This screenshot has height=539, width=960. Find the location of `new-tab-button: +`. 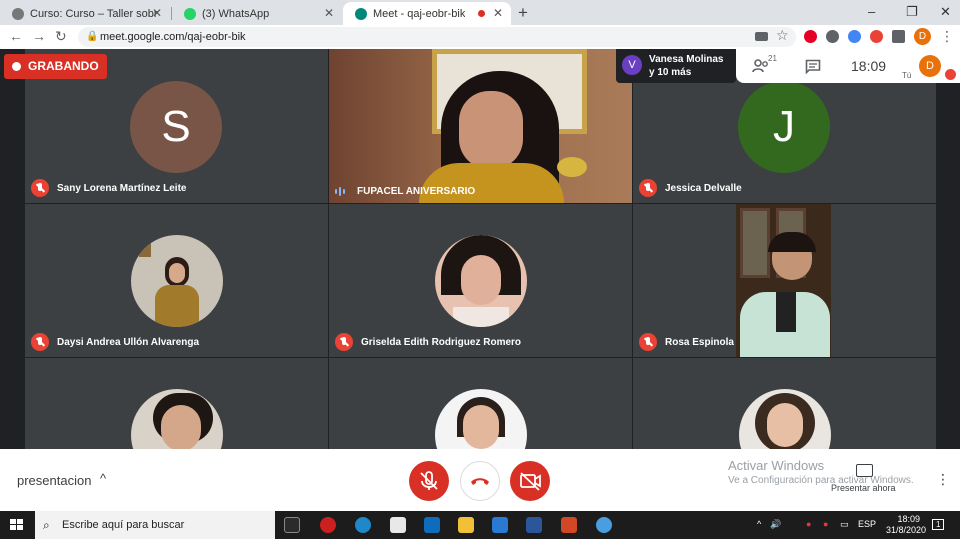

new-tab-button: + is located at coordinates (523, 13).